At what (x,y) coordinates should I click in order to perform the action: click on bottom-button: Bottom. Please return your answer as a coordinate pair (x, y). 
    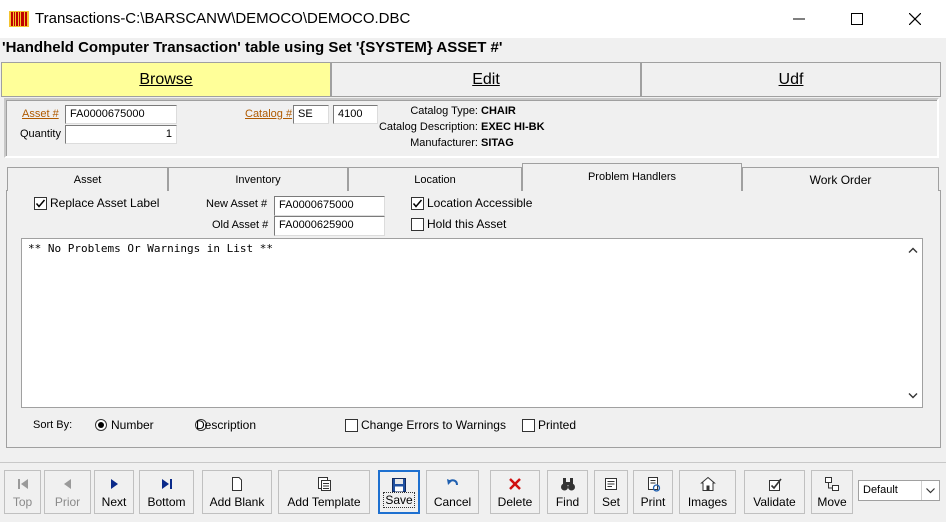
    Looking at the image, I should click on (166, 492).